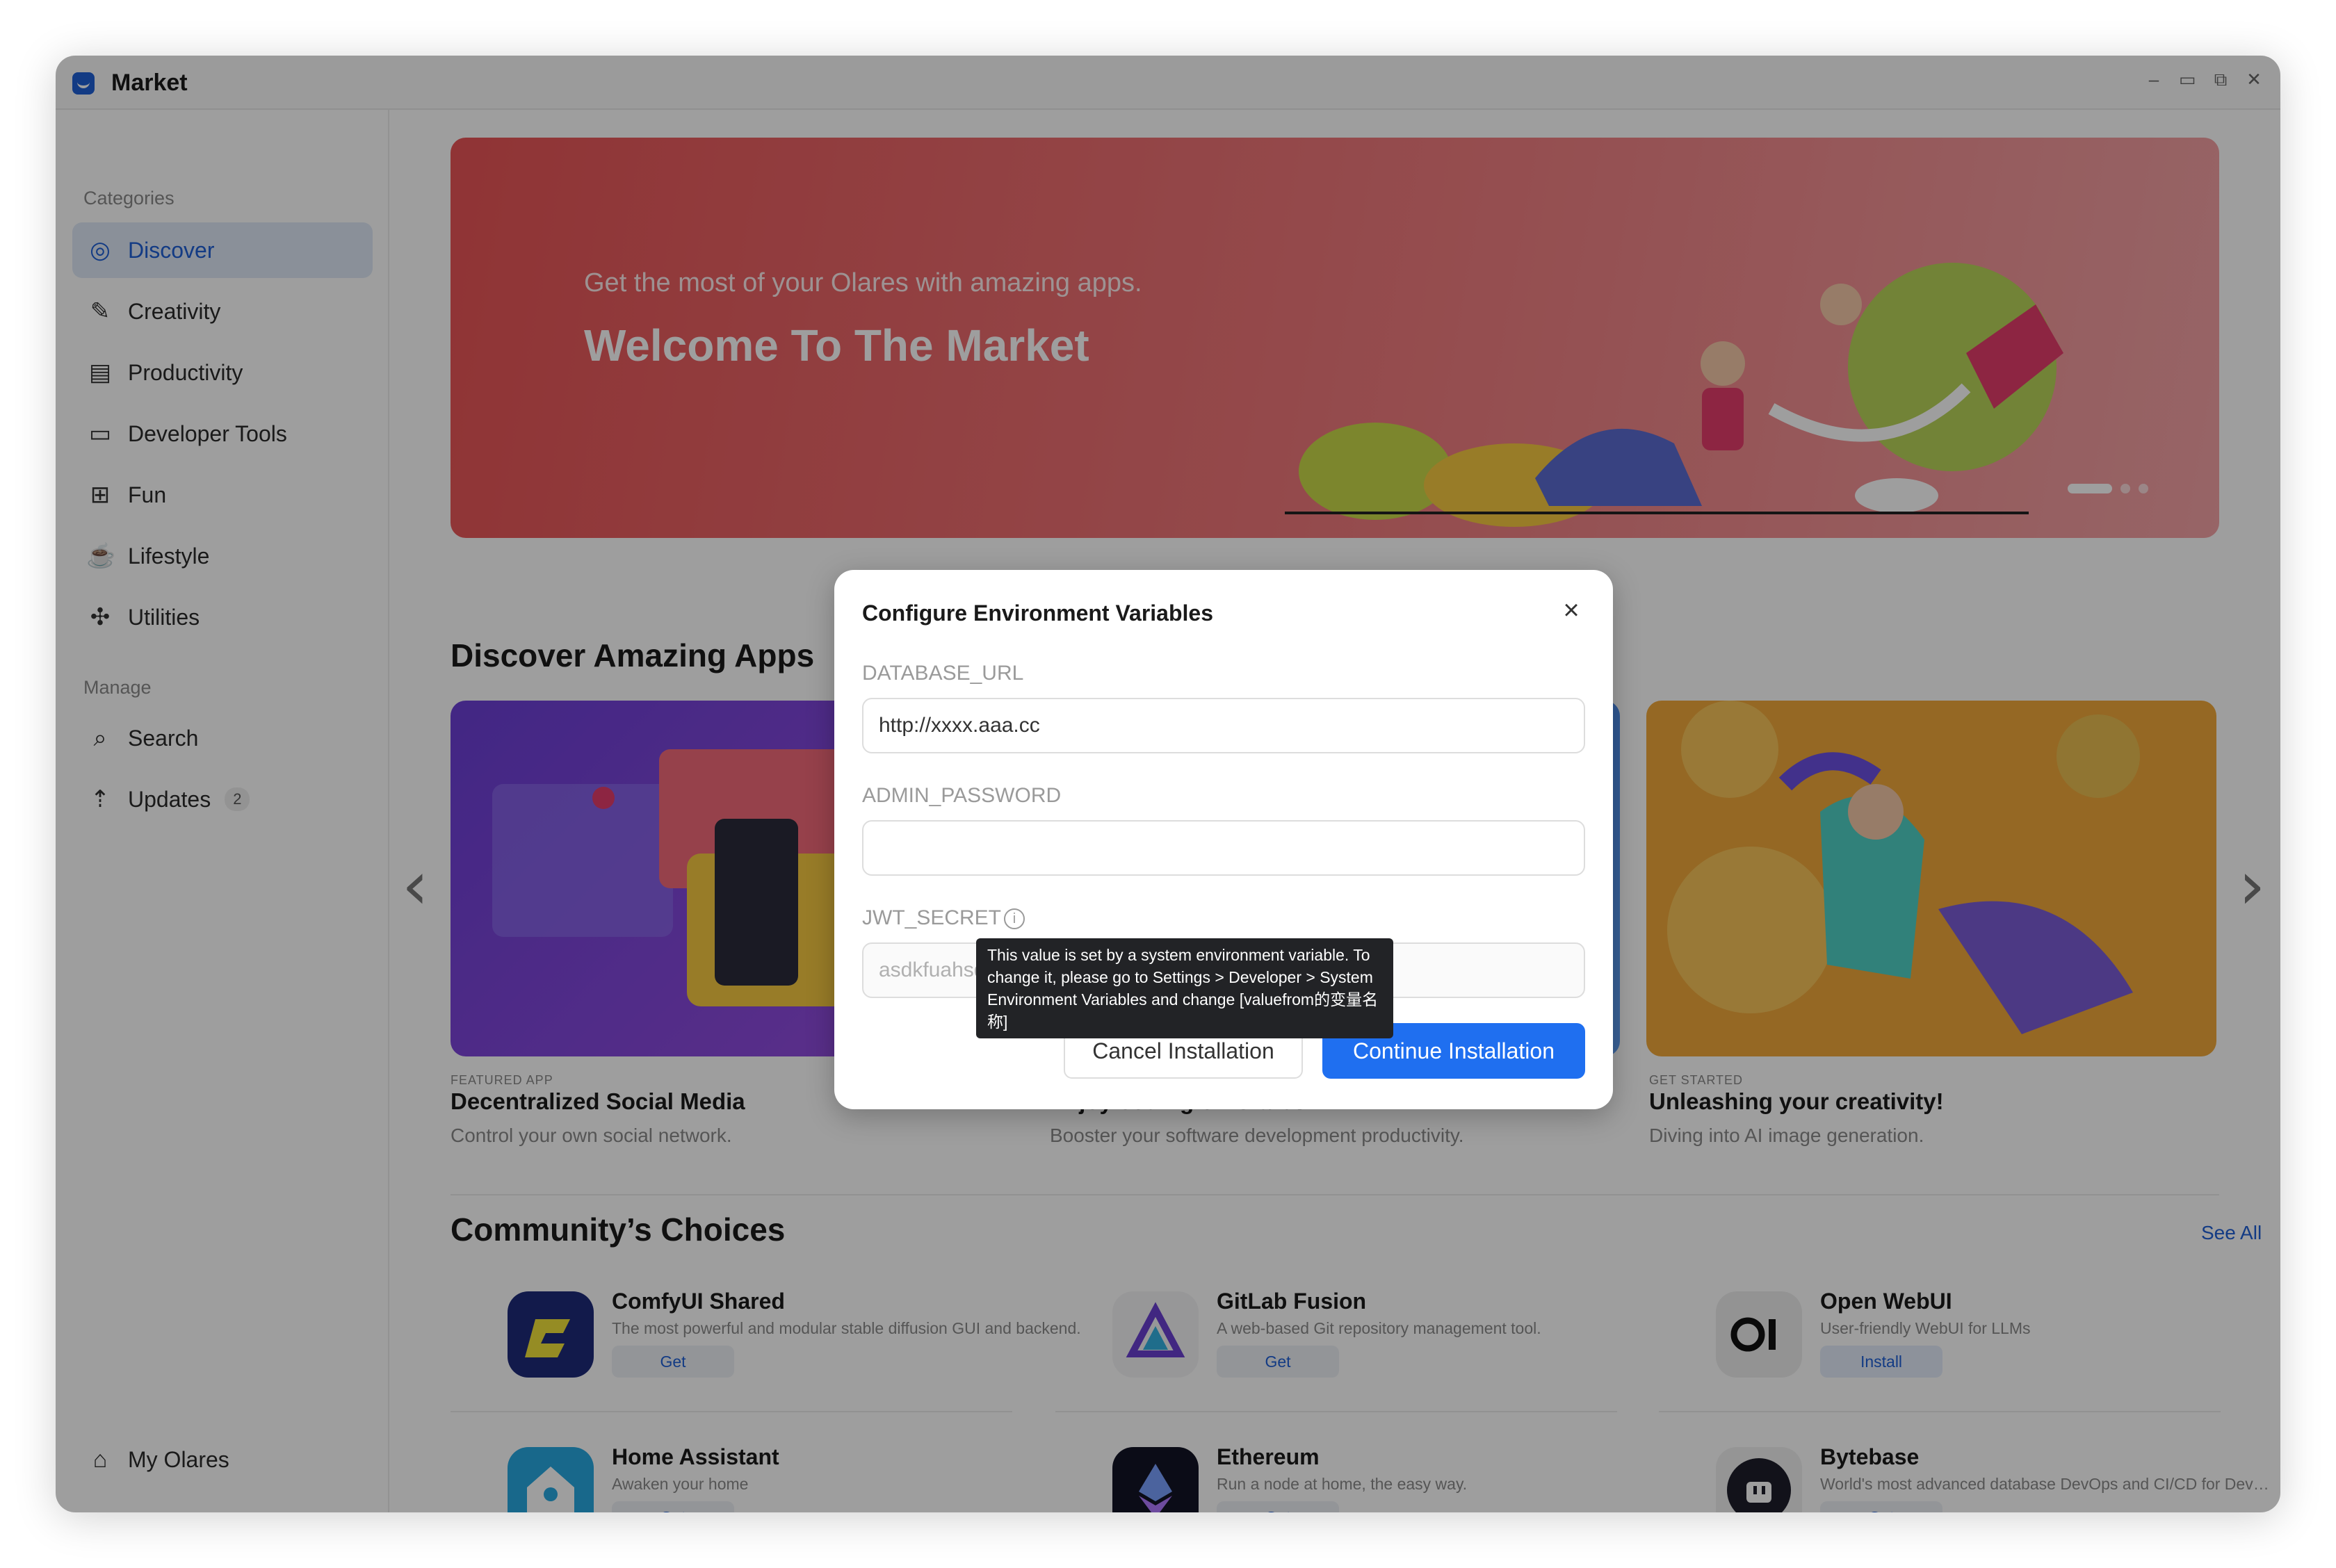  What do you see at coordinates (1037, 613) in the screenshot?
I see `dialog-title: Configure Environment Variables` at bounding box center [1037, 613].